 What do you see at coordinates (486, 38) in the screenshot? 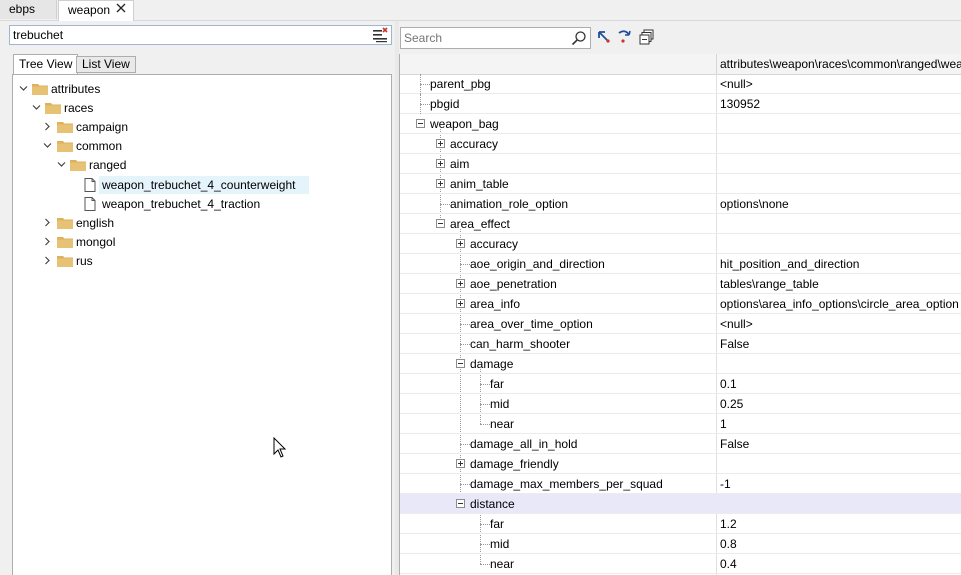
I see `property-search-input` at bounding box center [486, 38].